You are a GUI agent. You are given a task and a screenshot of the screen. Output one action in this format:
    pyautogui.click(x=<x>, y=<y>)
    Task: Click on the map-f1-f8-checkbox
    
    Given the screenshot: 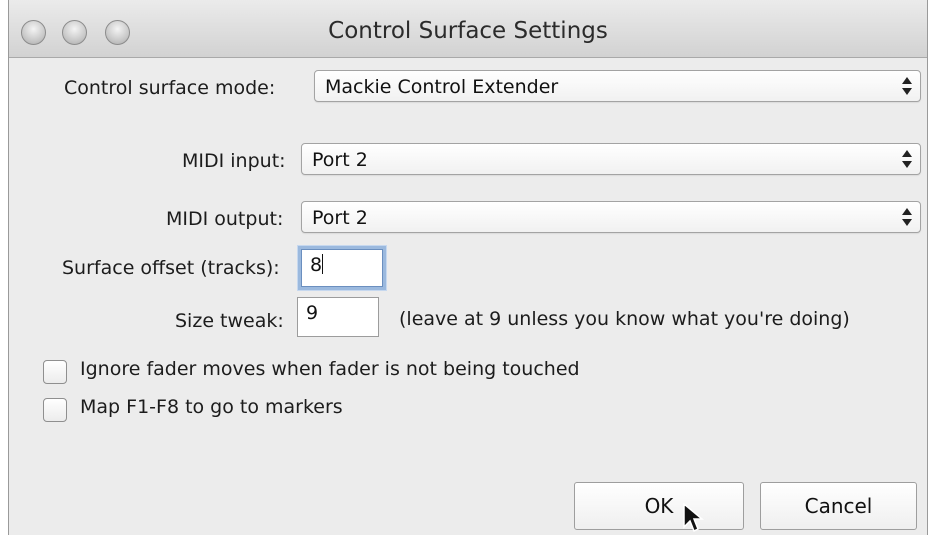 What is the action you would take?
    pyautogui.click(x=55, y=410)
    